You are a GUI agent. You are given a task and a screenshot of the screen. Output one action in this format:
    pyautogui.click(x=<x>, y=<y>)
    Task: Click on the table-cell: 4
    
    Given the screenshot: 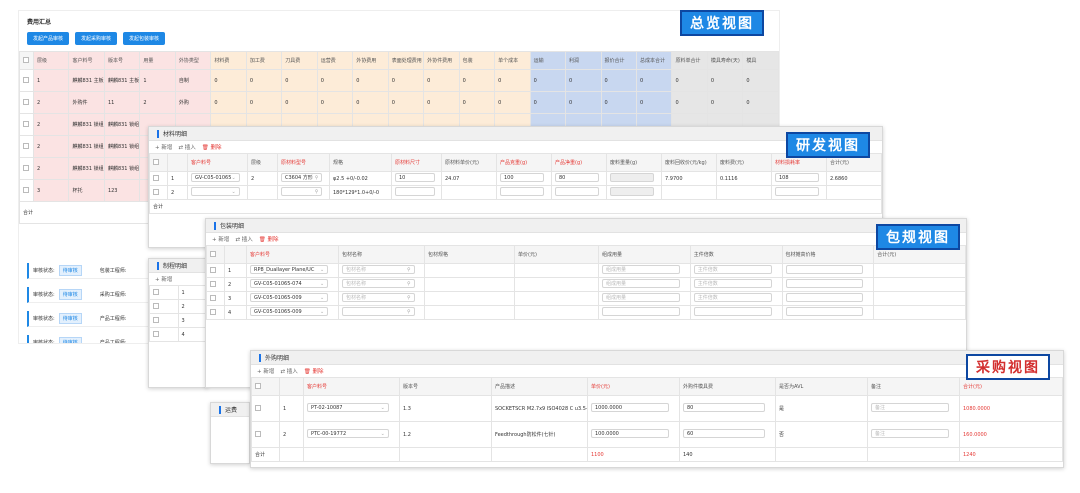 What is the action you would take?
    pyautogui.click(x=235, y=312)
    